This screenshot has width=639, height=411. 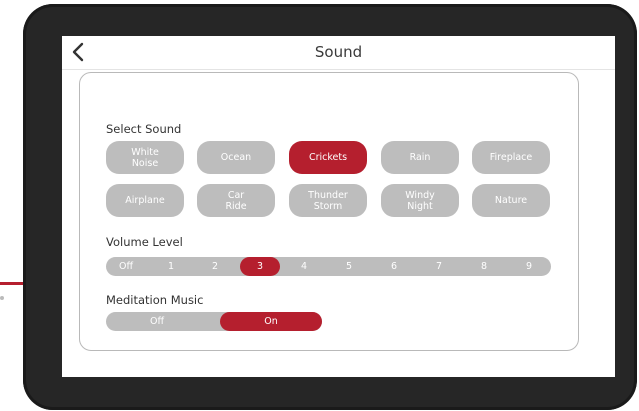 I want to click on sound-option-rain: Rain, so click(x=420, y=157).